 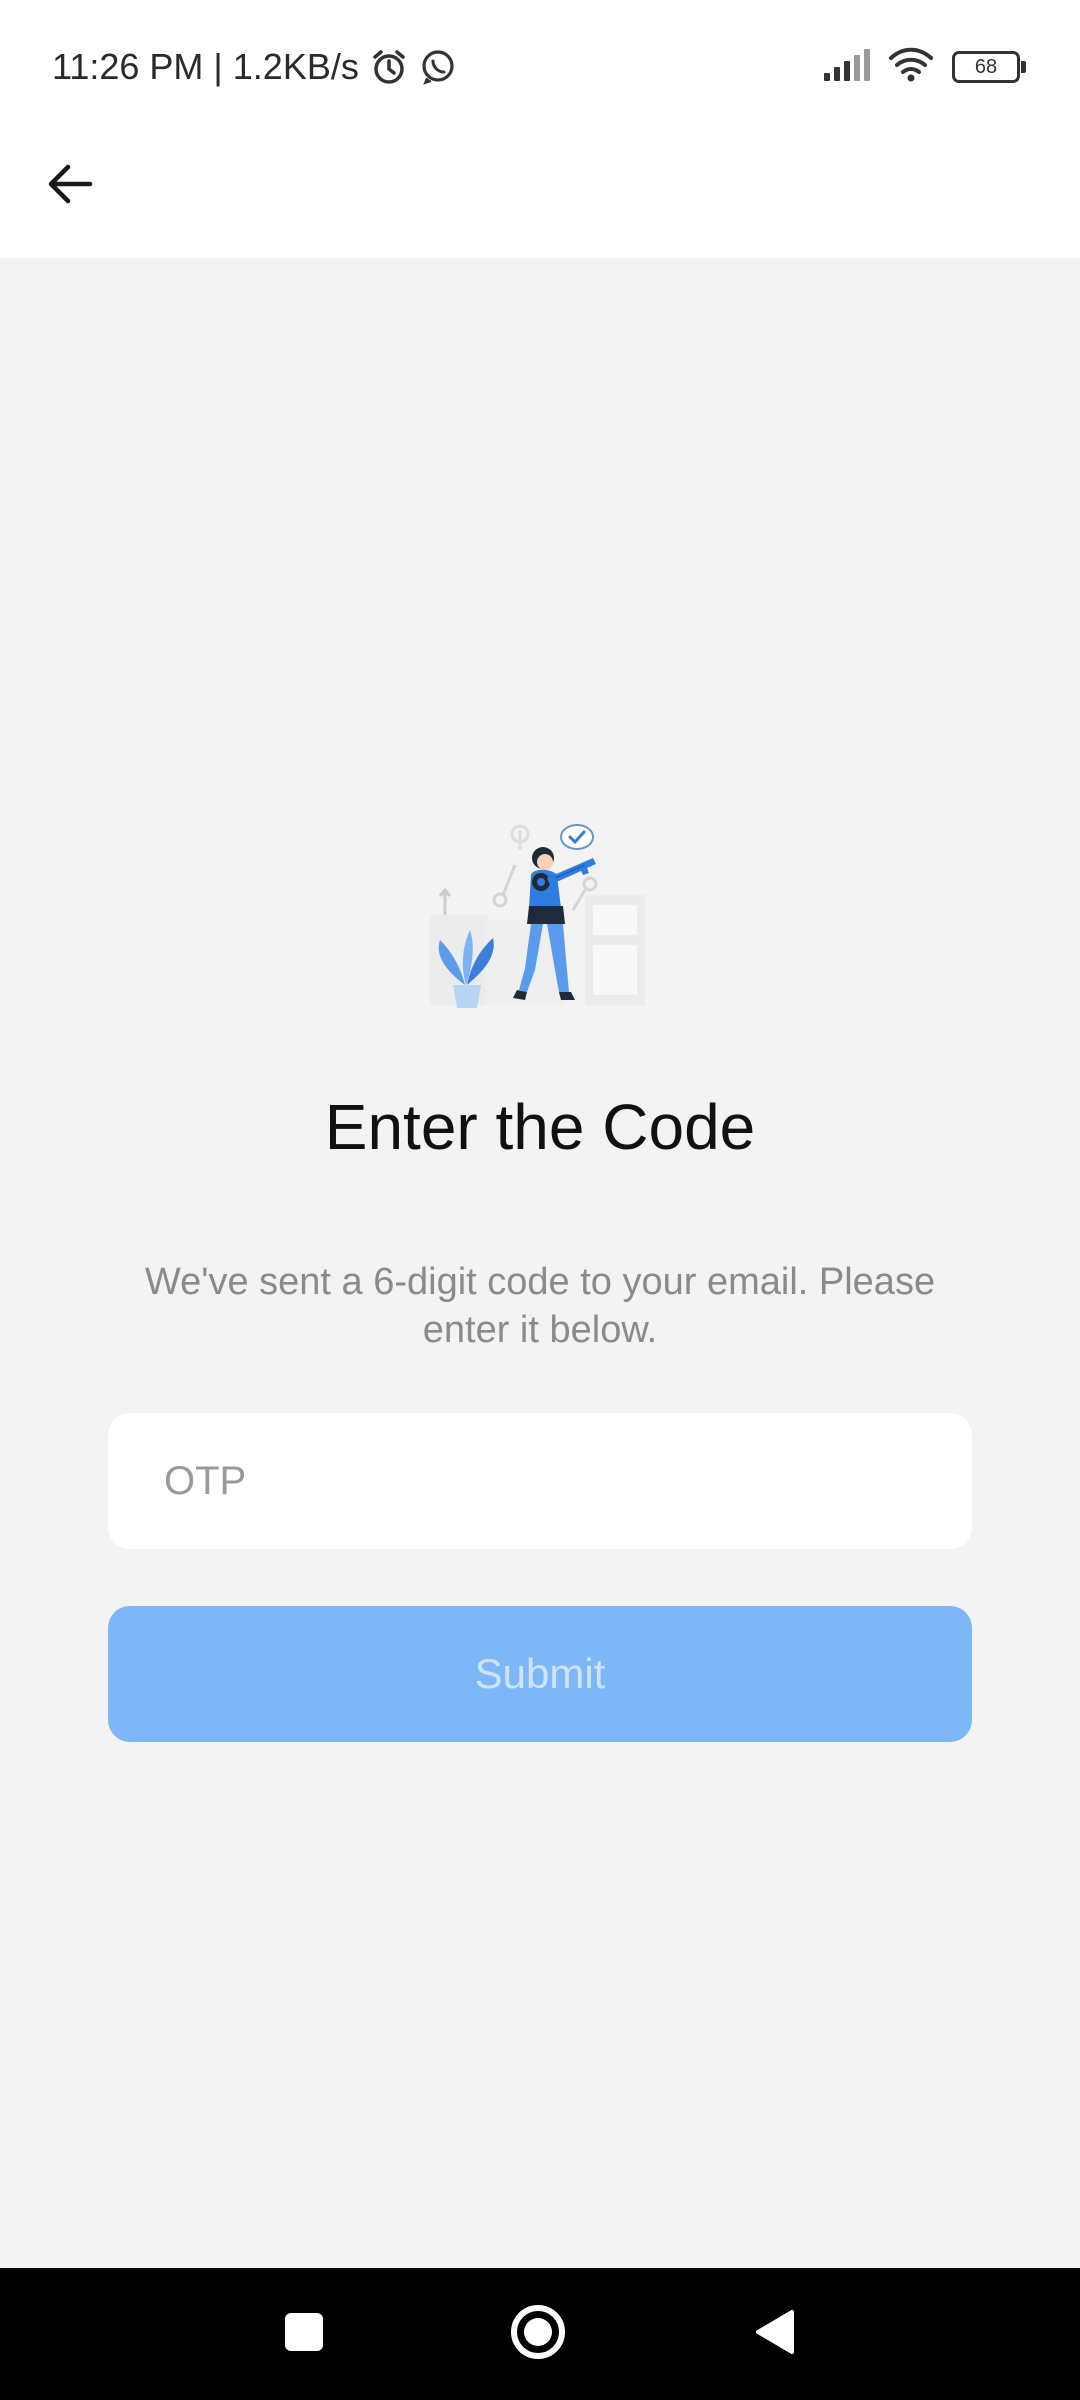 I want to click on arrow-left-icon, so click(x=70, y=186).